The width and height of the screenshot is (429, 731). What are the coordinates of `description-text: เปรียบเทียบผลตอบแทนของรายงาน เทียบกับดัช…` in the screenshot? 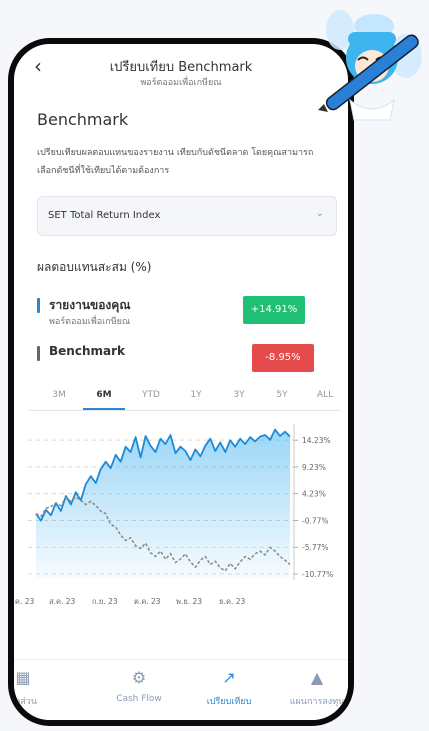 It's located at (175, 162).